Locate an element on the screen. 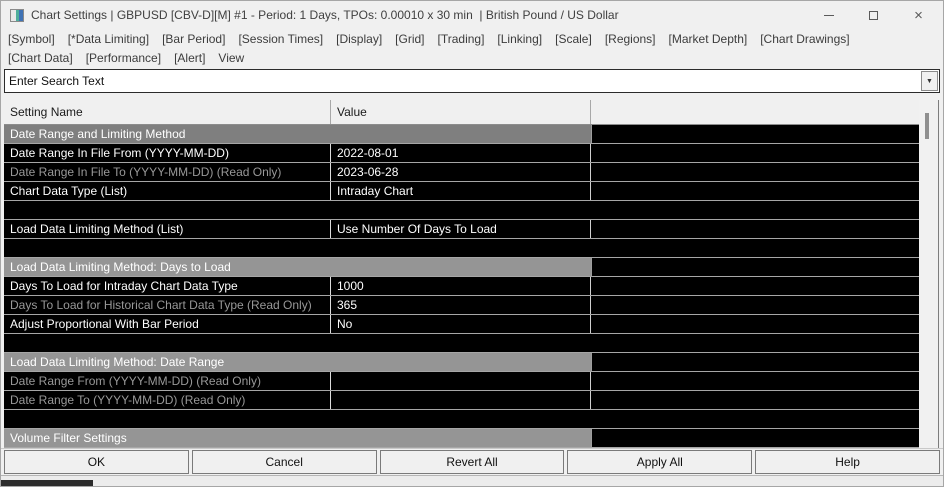 The width and height of the screenshot is (944, 487). setting-name: Date Range In File From (YYYY-MM-DD) is located at coordinates (167, 153).